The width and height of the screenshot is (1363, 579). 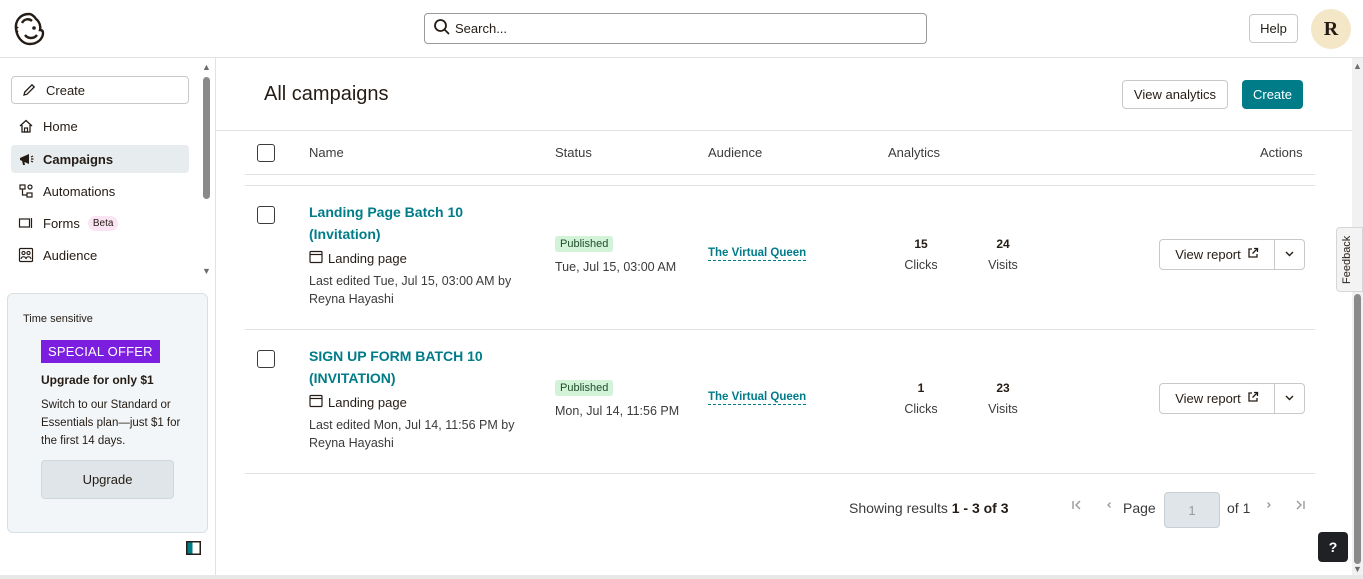 I want to click on select-all-checkbox, so click(x=266, y=153).